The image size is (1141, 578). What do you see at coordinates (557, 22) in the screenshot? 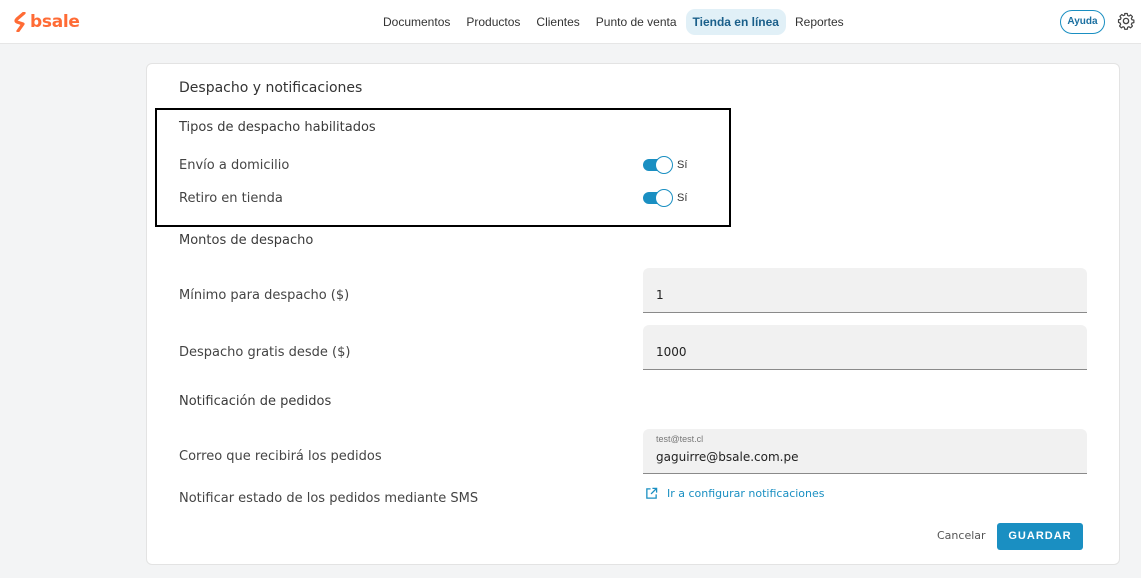
I see `nav-item-clientes: Clientes` at bounding box center [557, 22].